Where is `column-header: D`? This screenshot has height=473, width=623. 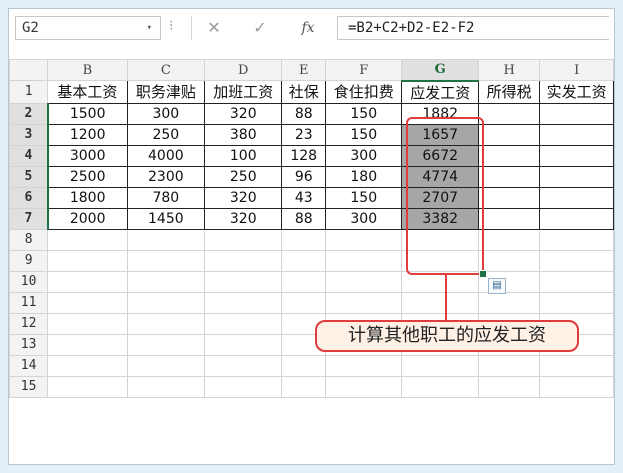 column-header: D is located at coordinates (243, 70).